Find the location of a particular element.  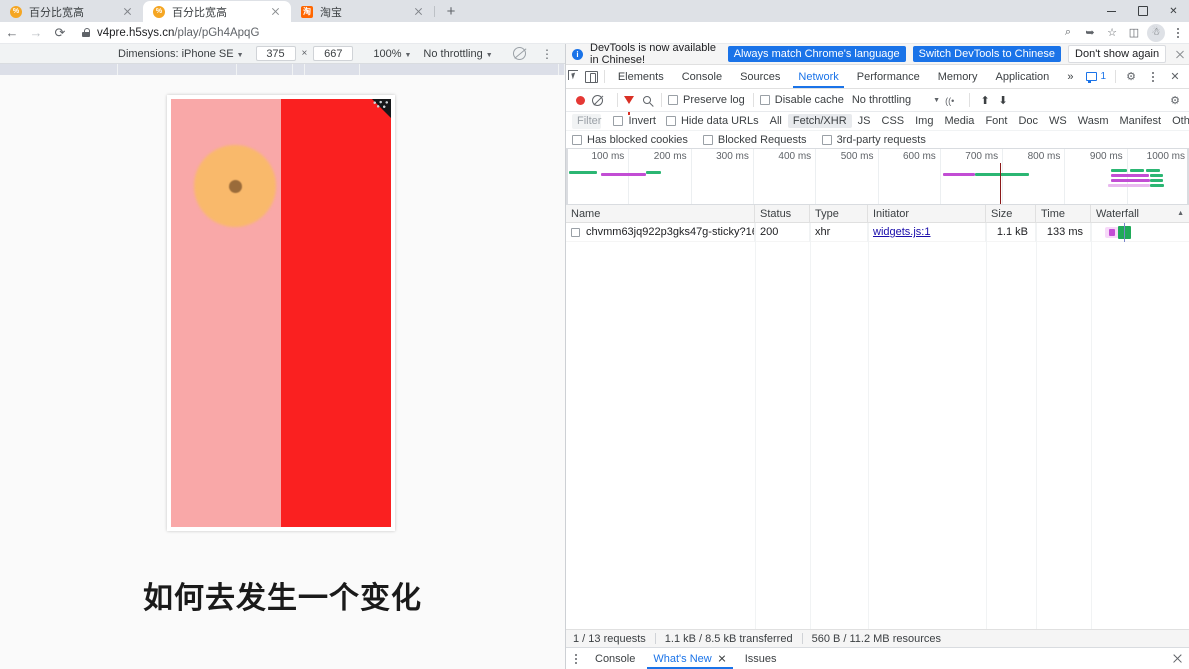

column-header-size: Size is located at coordinates (1011, 213).